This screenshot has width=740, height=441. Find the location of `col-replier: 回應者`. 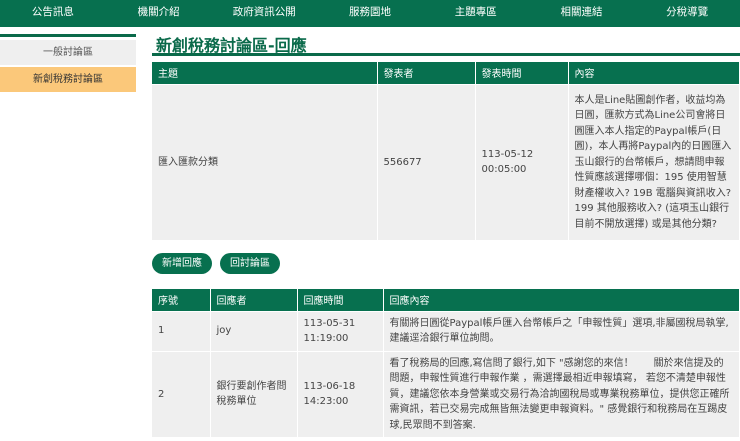

col-replier: 回應者 is located at coordinates (254, 300).